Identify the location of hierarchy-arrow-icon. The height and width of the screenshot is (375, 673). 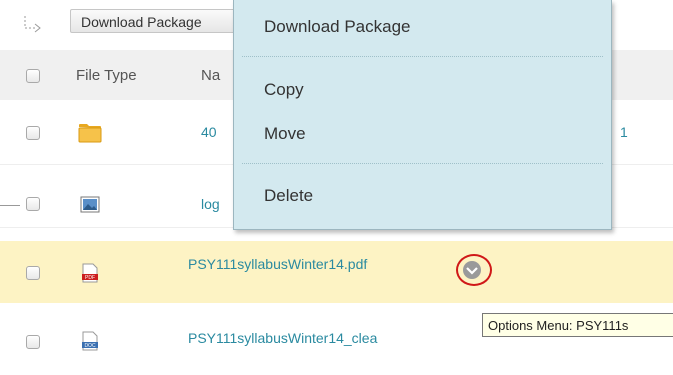
(32, 24).